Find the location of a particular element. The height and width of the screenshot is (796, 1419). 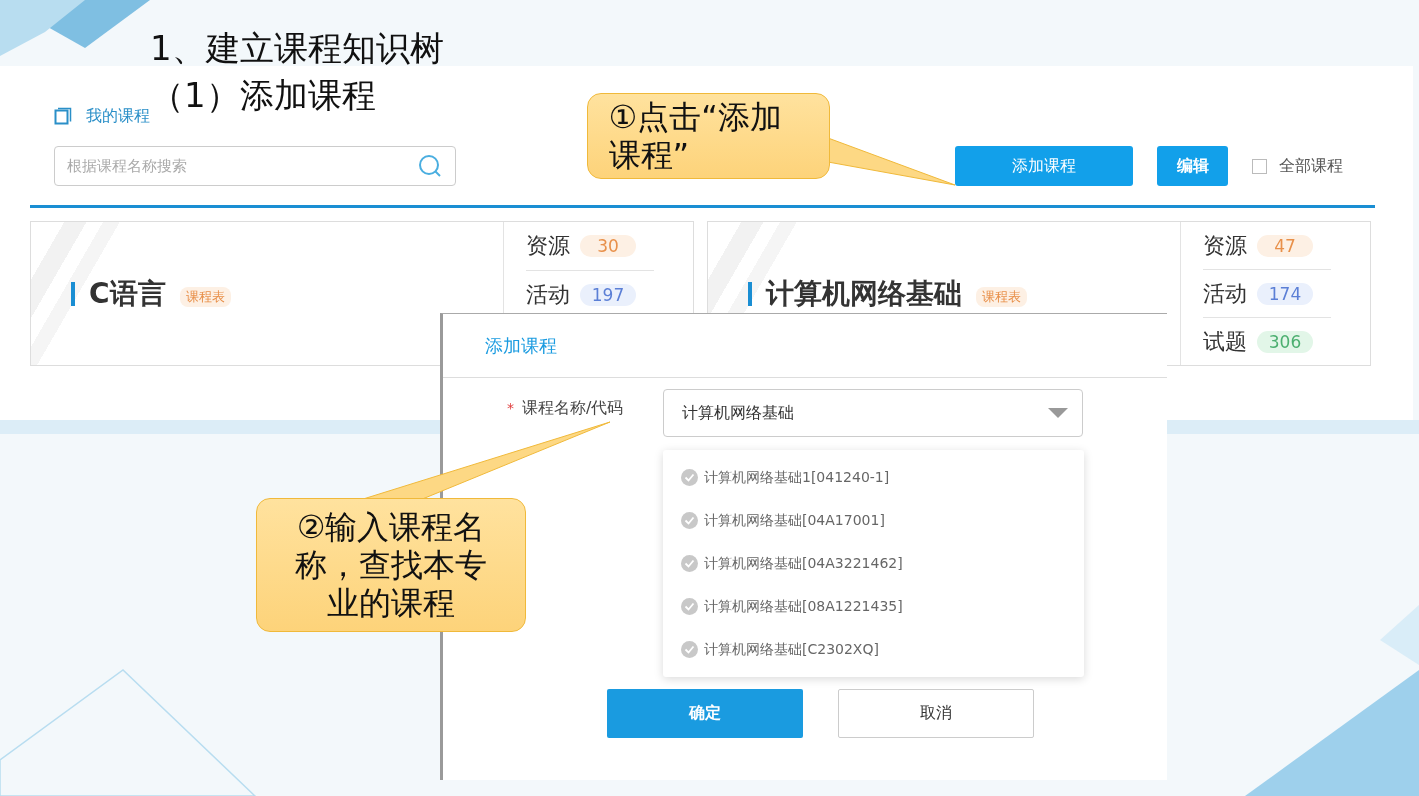

breadcrumb-link: 我的课程 is located at coordinates (118, 116).